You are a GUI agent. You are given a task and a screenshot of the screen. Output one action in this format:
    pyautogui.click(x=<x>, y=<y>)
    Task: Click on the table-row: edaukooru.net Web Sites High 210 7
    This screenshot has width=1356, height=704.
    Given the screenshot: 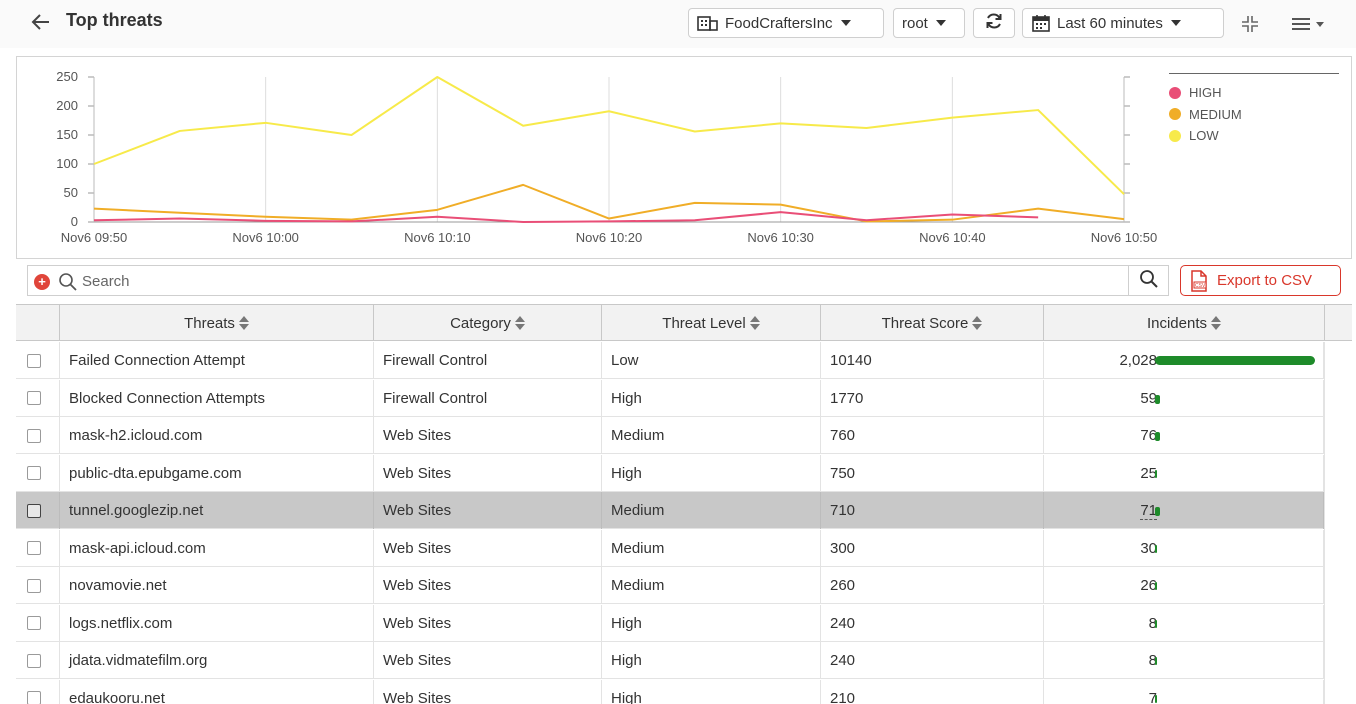 What is the action you would take?
    pyautogui.click(x=670, y=691)
    